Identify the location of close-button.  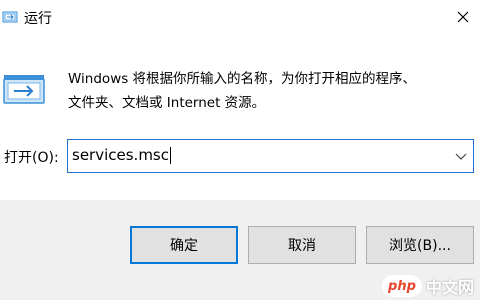
(463, 17).